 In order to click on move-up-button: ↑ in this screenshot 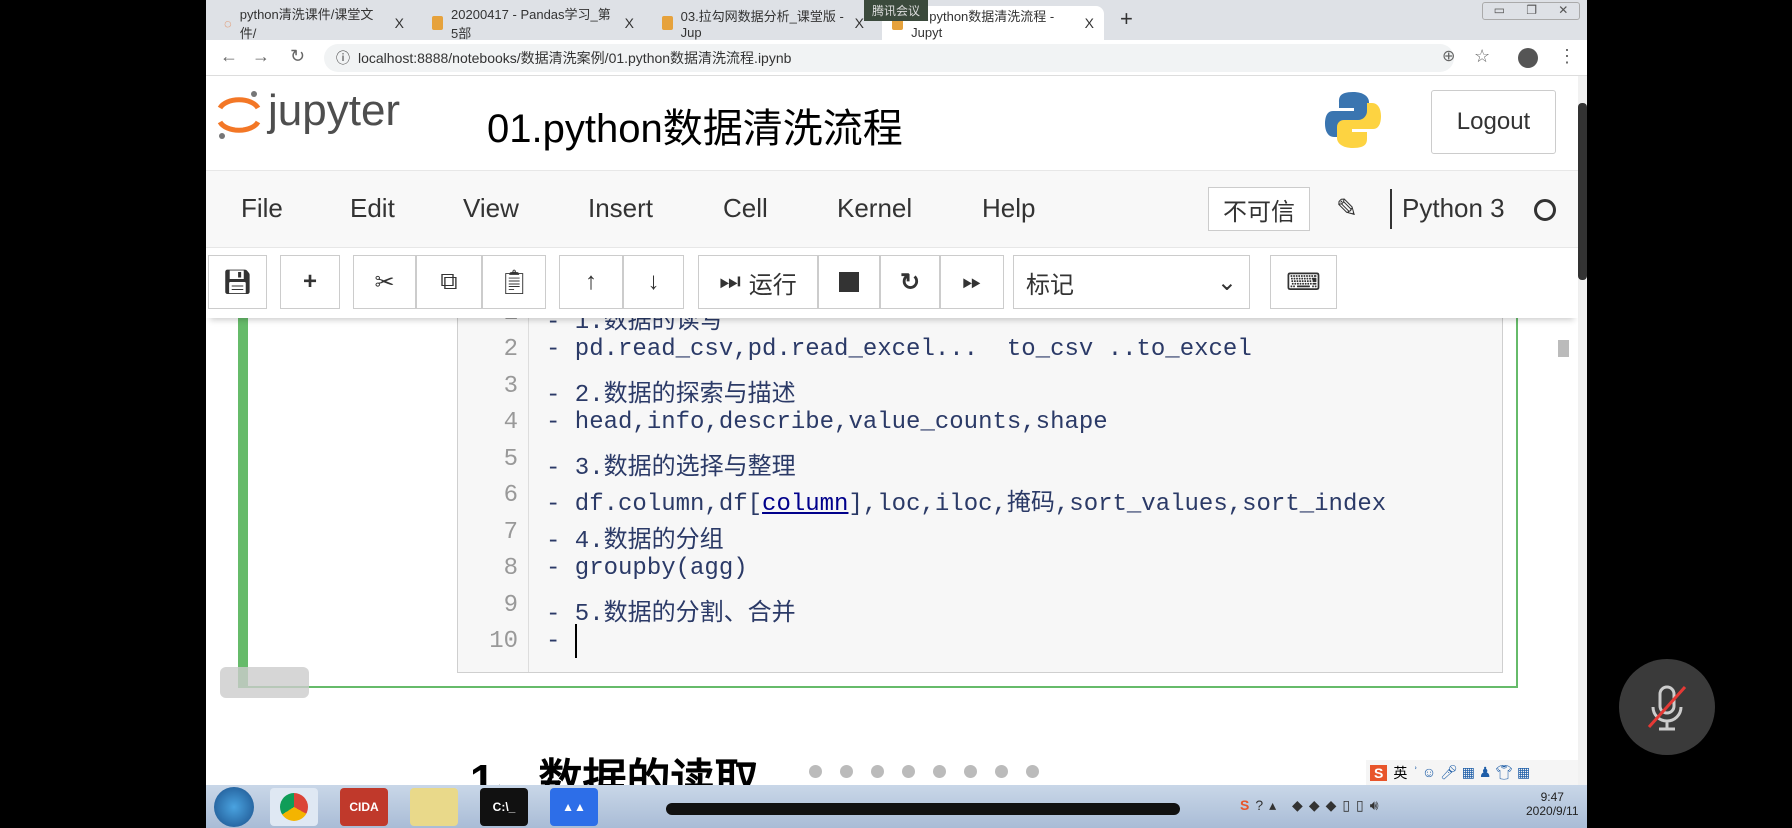, I will do `click(591, 282)`.